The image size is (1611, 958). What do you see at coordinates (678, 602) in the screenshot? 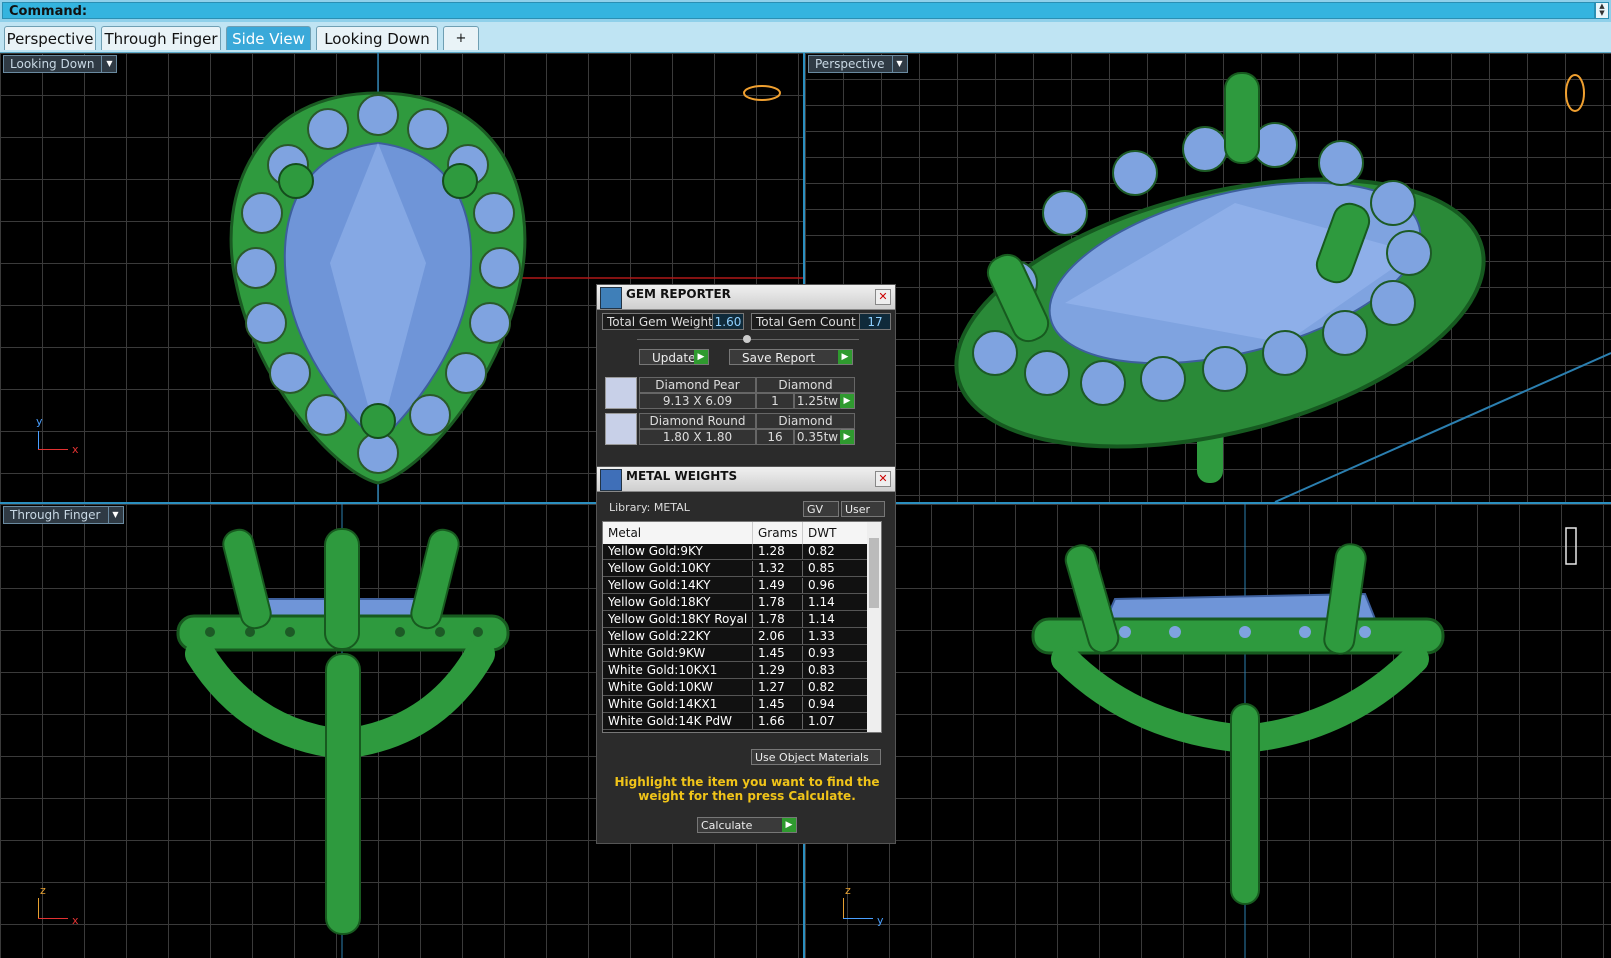
I see `cell-metal: Yellow Gold:18KY` at bounding box center [678, 602].